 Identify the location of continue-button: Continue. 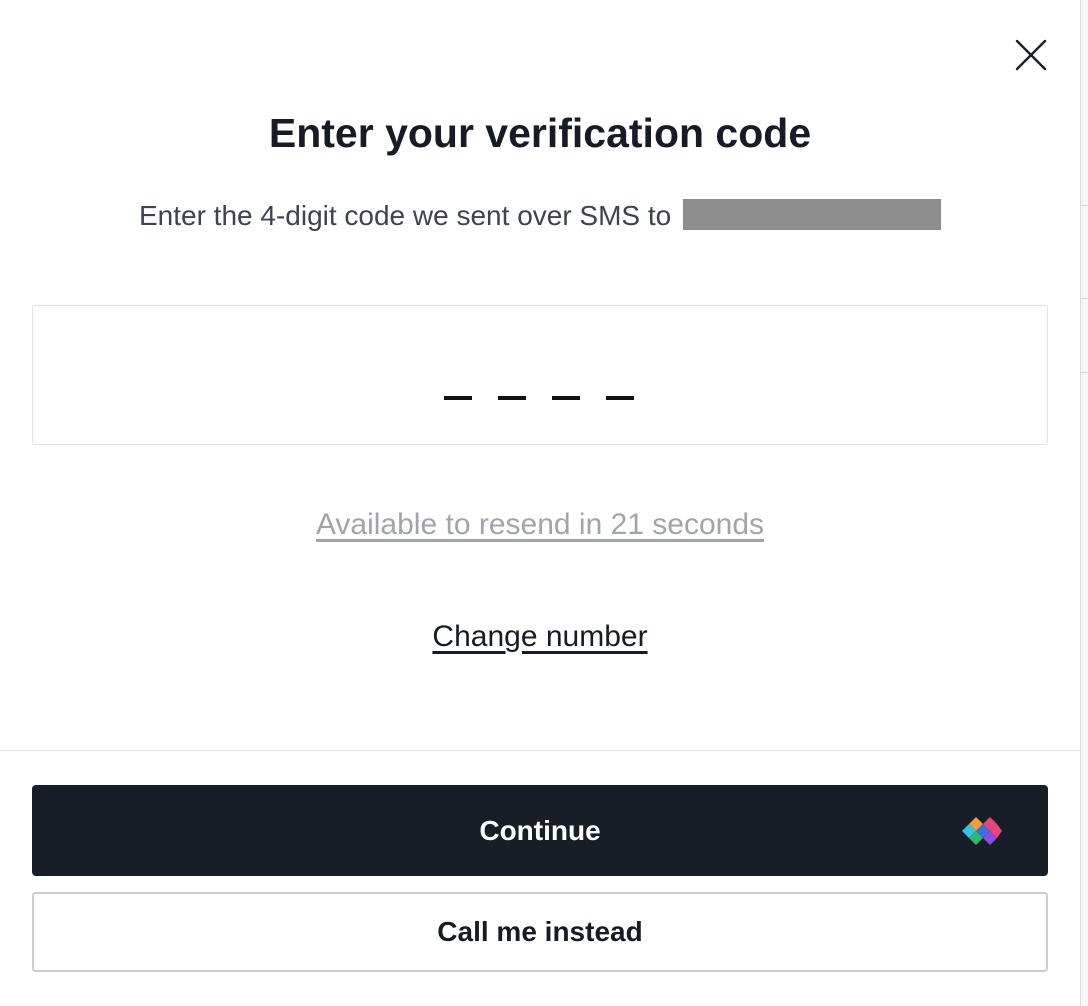
(540, 830).